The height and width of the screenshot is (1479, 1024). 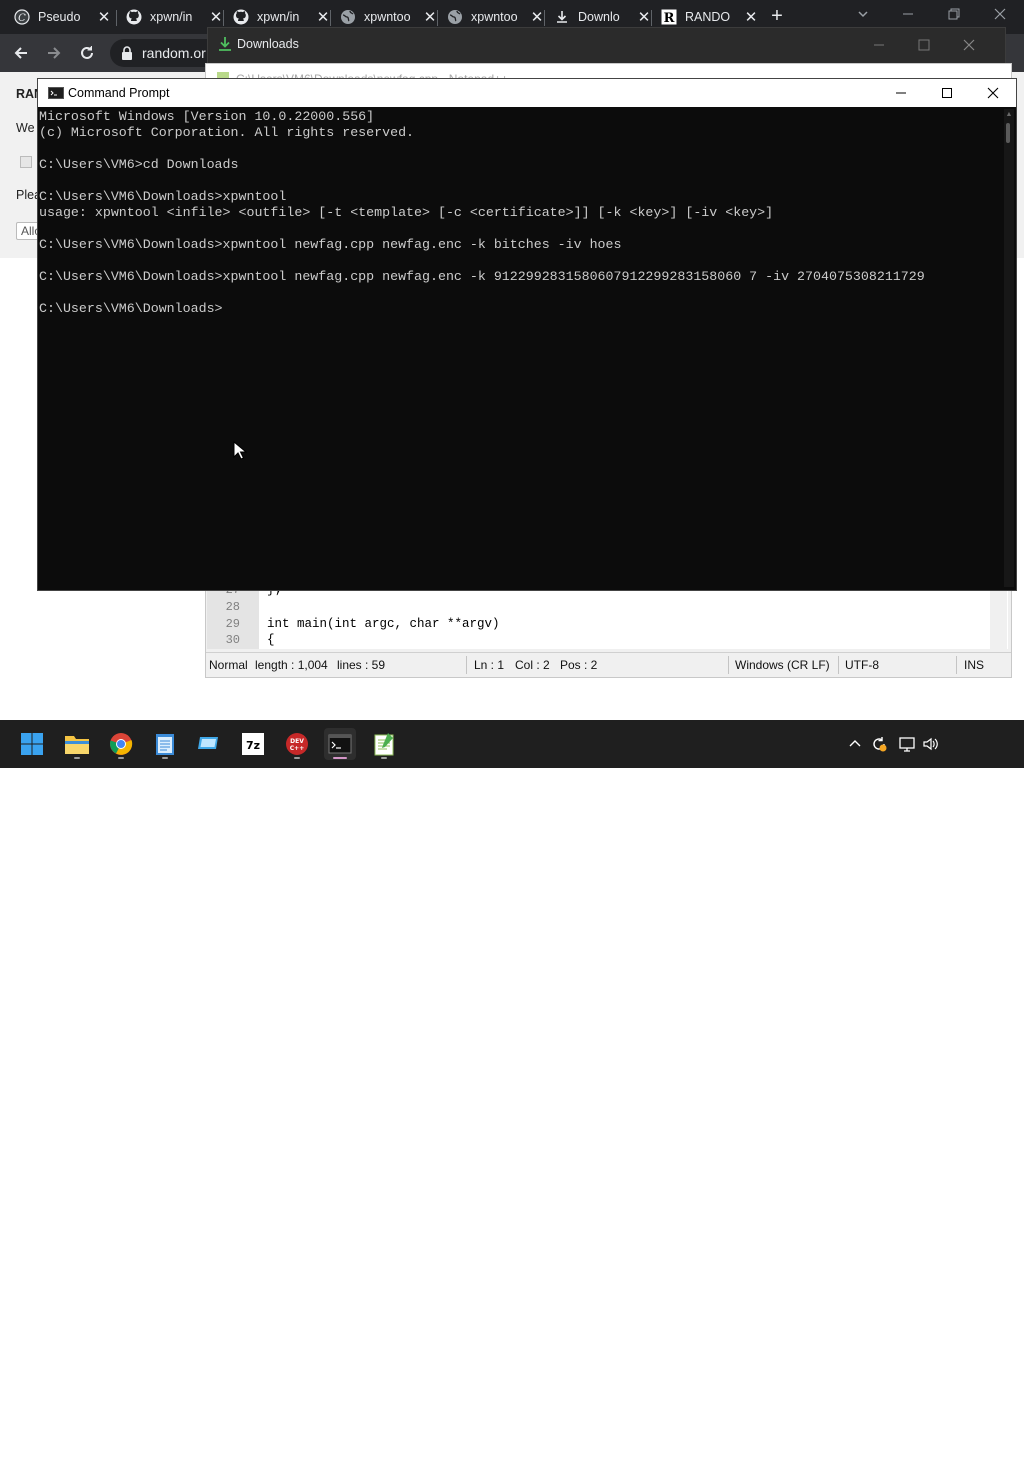 What do you see at coordinates (121, 744) in the screenshot?
I see `chrome-icon` at bounding box center [121, 744].